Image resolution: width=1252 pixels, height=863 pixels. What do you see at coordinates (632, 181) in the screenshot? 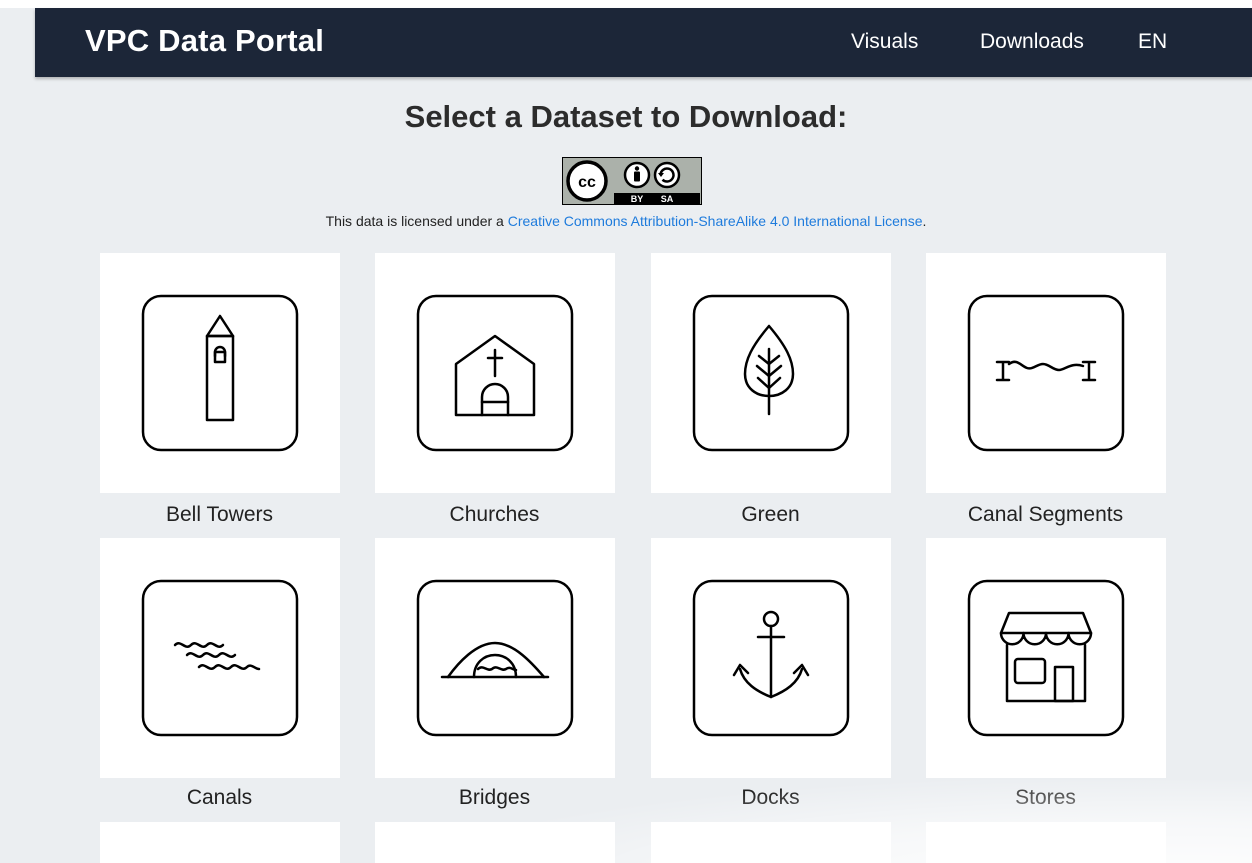
I see `cc-by-sa-badge: cc BY SA` at bounding box center [632, 181].